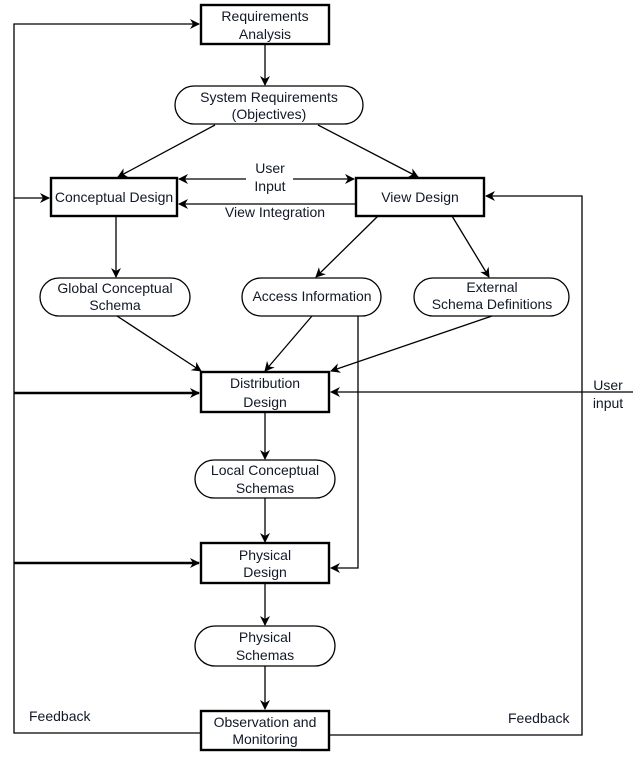 The height and width of the screenshot is (757, 633). I want to click on node-global-conceptual-schema: Global Conceptual Schema, so click(115, 297).